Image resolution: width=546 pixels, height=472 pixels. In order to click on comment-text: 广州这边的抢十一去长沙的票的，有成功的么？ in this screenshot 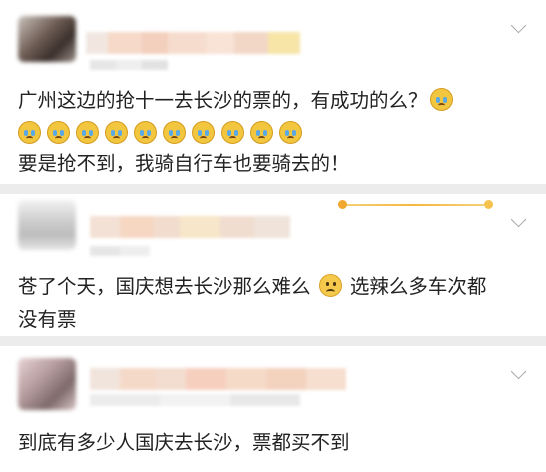, I will do `click(273, 100)`.